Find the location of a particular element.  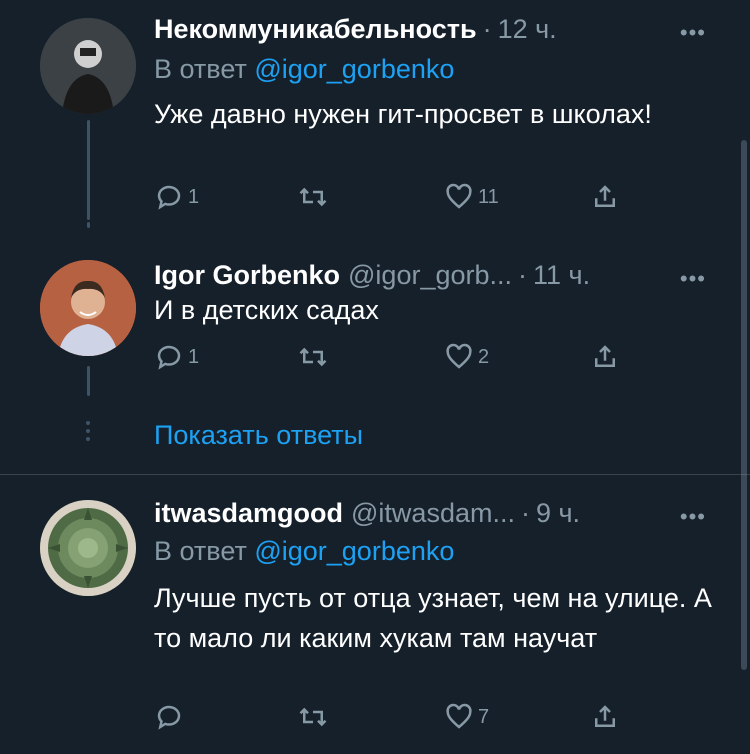

like-count: 11 is located at coordinates (488, 196).